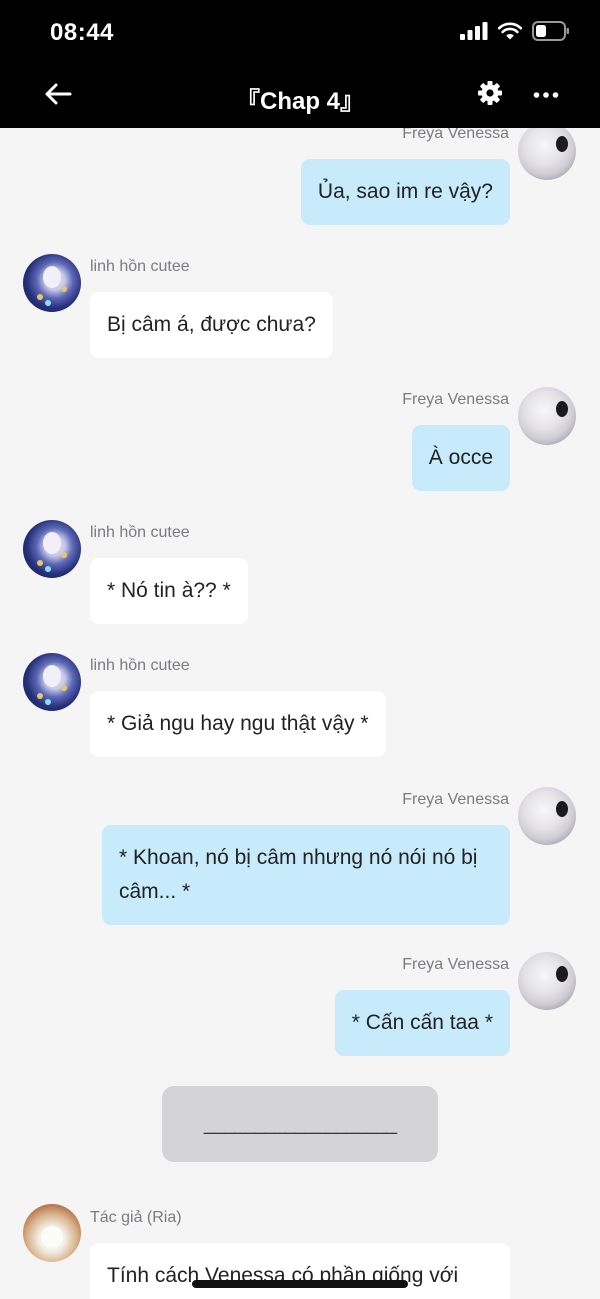  I want to click on wifi-icon, so click(510, 33).